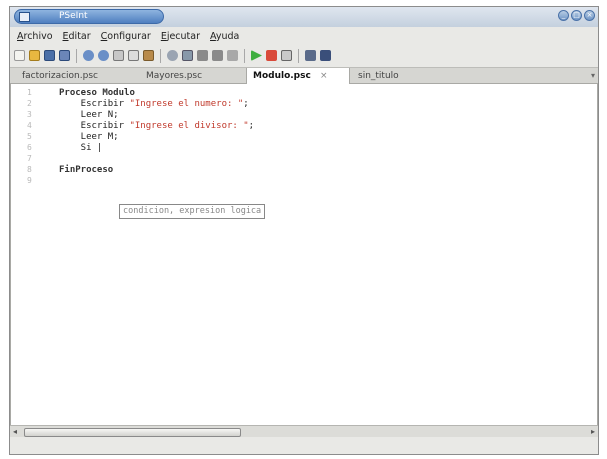 The image size is (607, 459). What do you see at coordinates (304, 431) in the screenshot?
I see `horizontal-scrollbar: ◂ ▸` at bounding box center [304, 431].